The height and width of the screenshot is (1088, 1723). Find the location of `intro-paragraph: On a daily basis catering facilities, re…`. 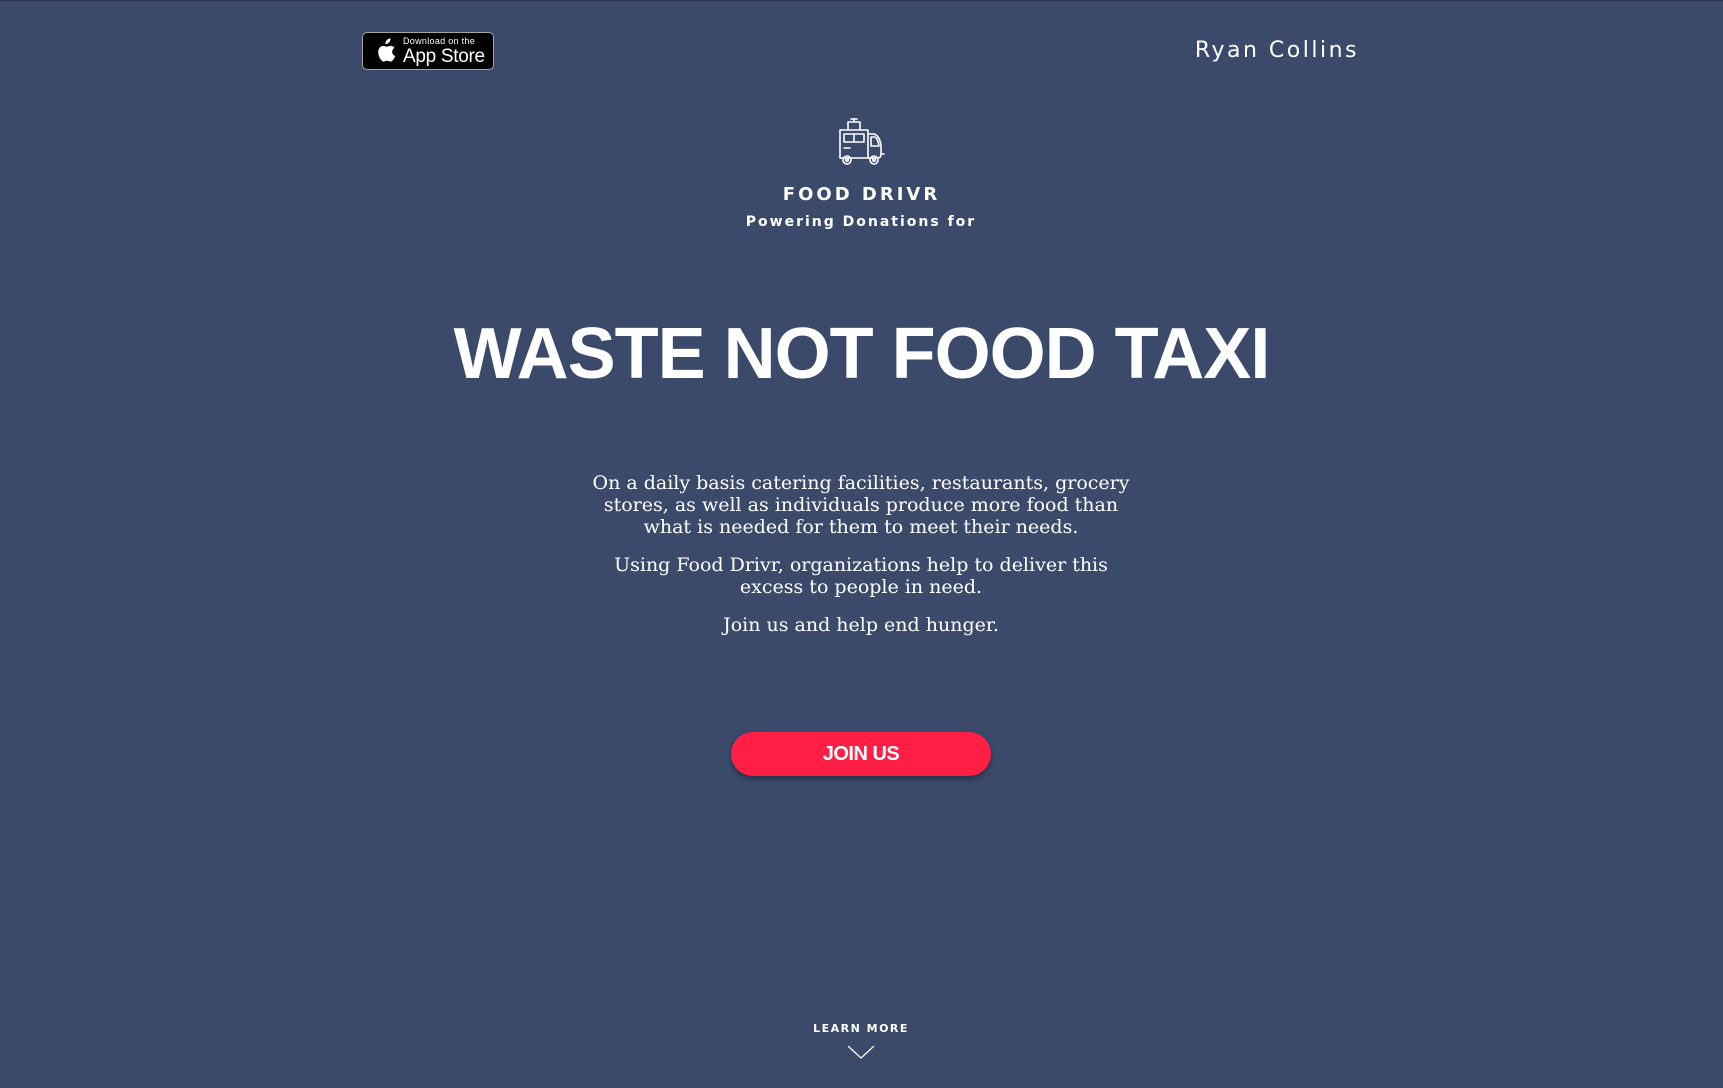

intro-paragraph: On a daily basis catering facilities, re… is located at coordinates (861, 505).